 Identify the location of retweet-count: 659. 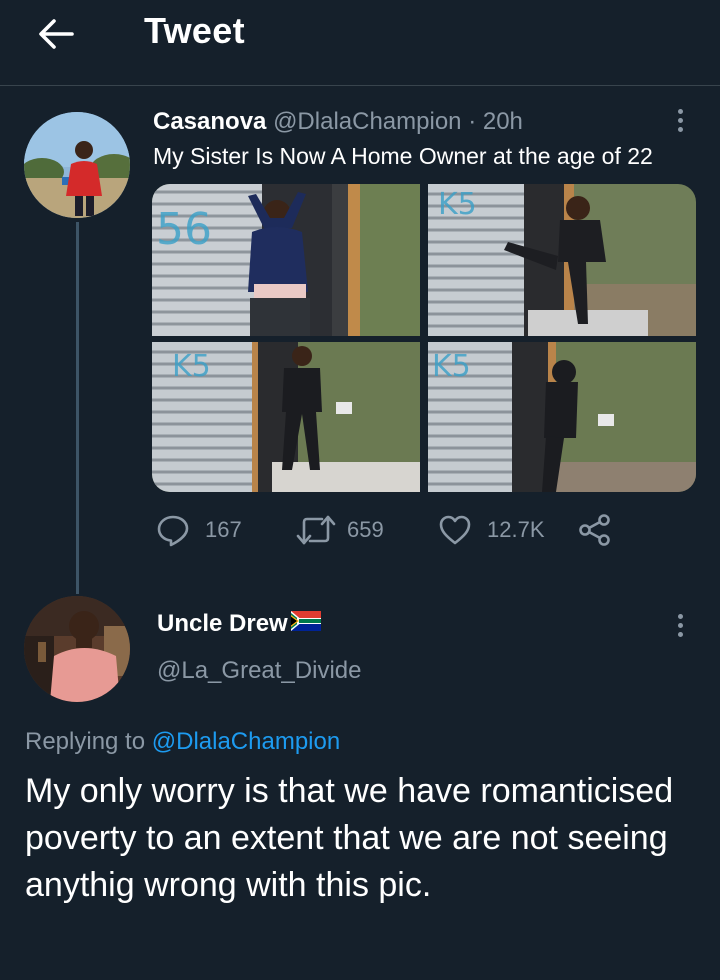
(365, 529).